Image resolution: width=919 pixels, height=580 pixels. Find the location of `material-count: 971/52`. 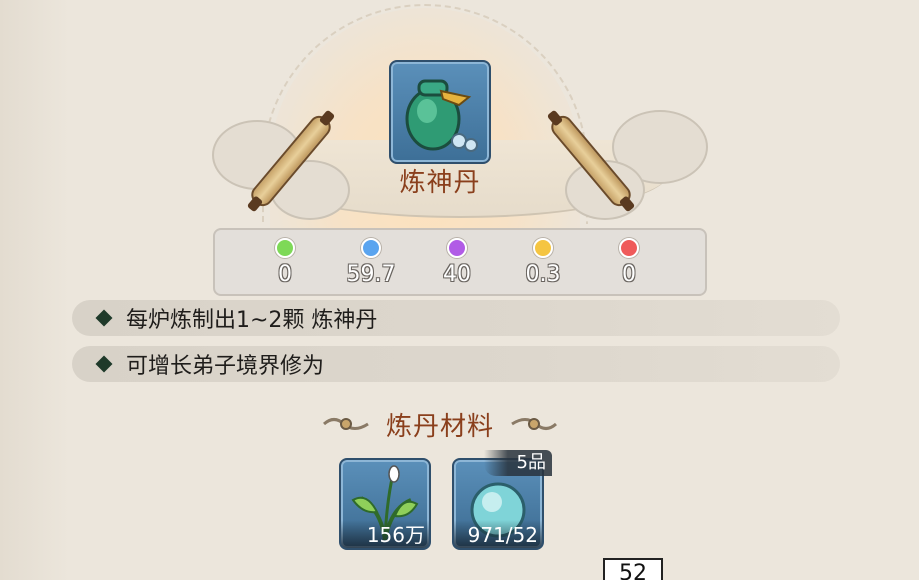

material-count: 971/52 is located at coordinates (498, 534).